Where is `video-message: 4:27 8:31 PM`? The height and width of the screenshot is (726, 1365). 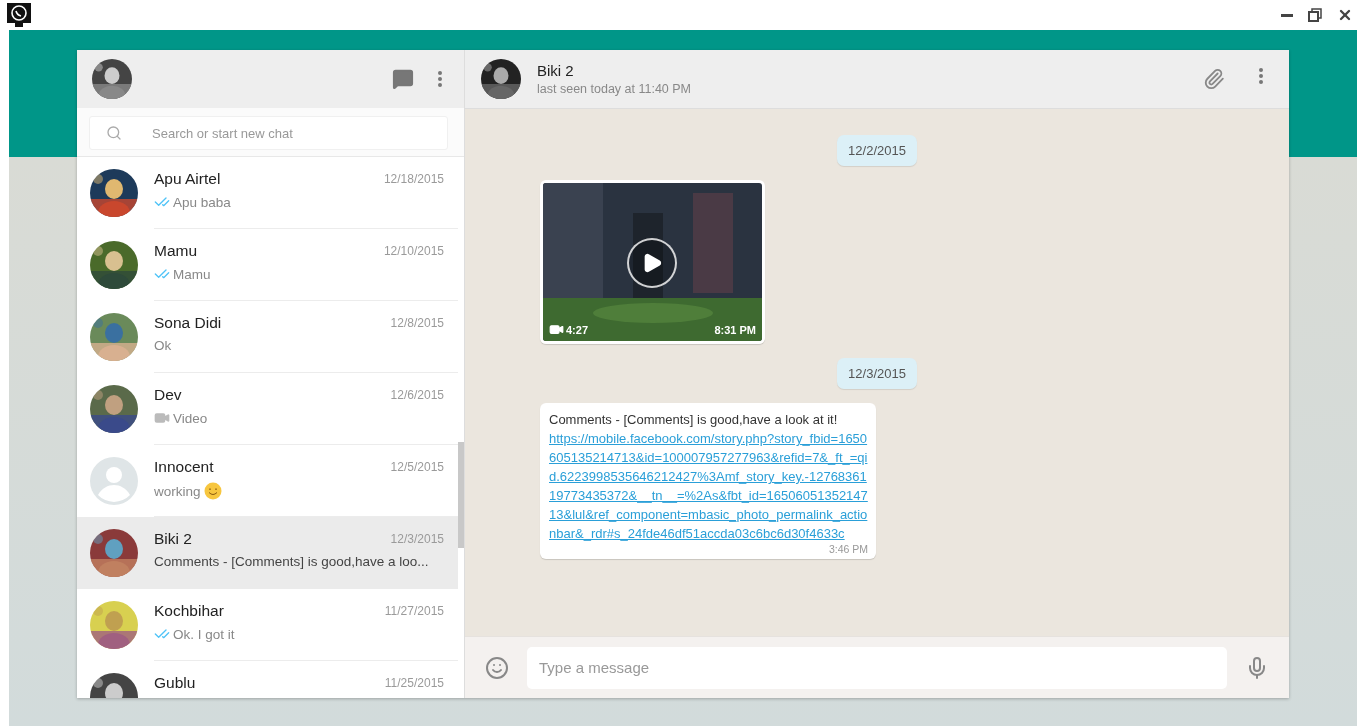
video-message: 4:27 8:31 PM is located at coordinates (652, 262).